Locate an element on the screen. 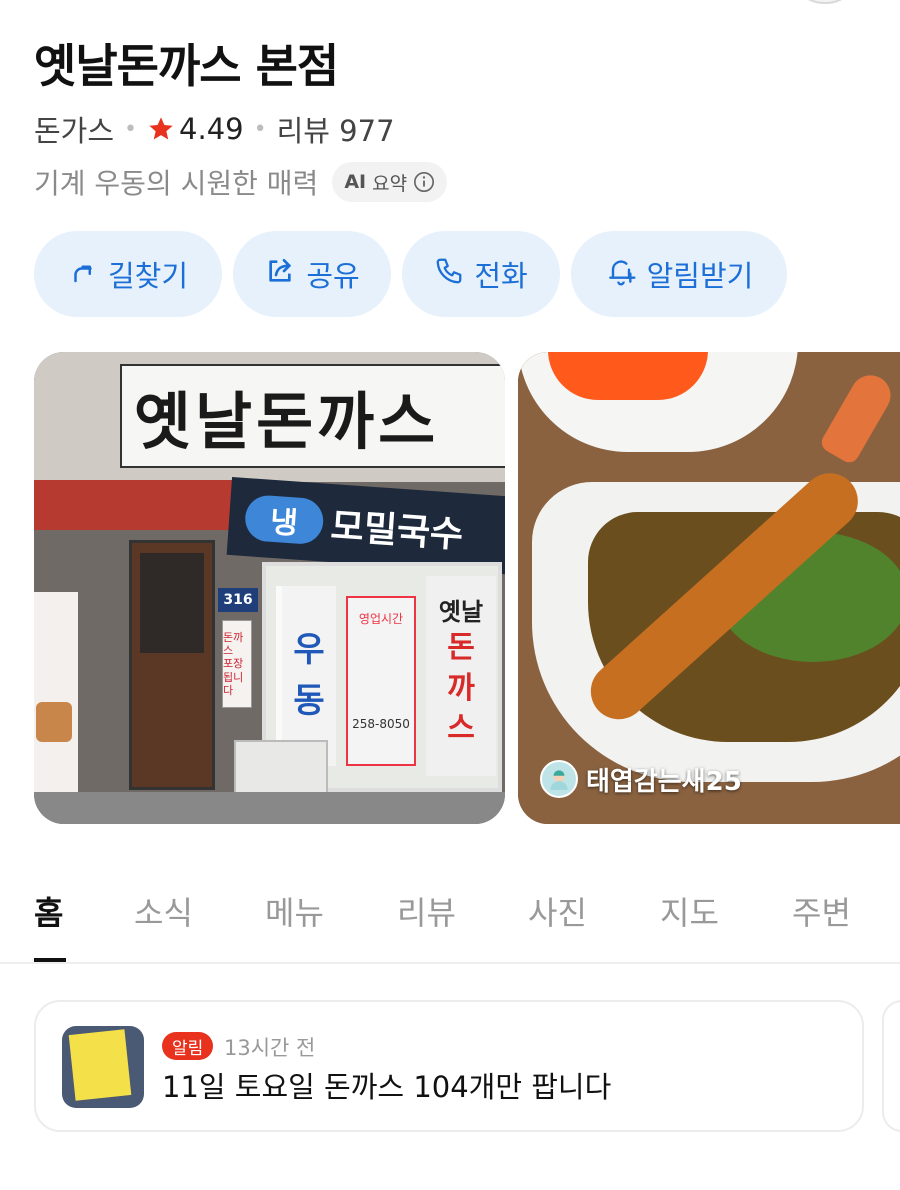  notify-button: 알림받기 is located at coordinates (679, 274).